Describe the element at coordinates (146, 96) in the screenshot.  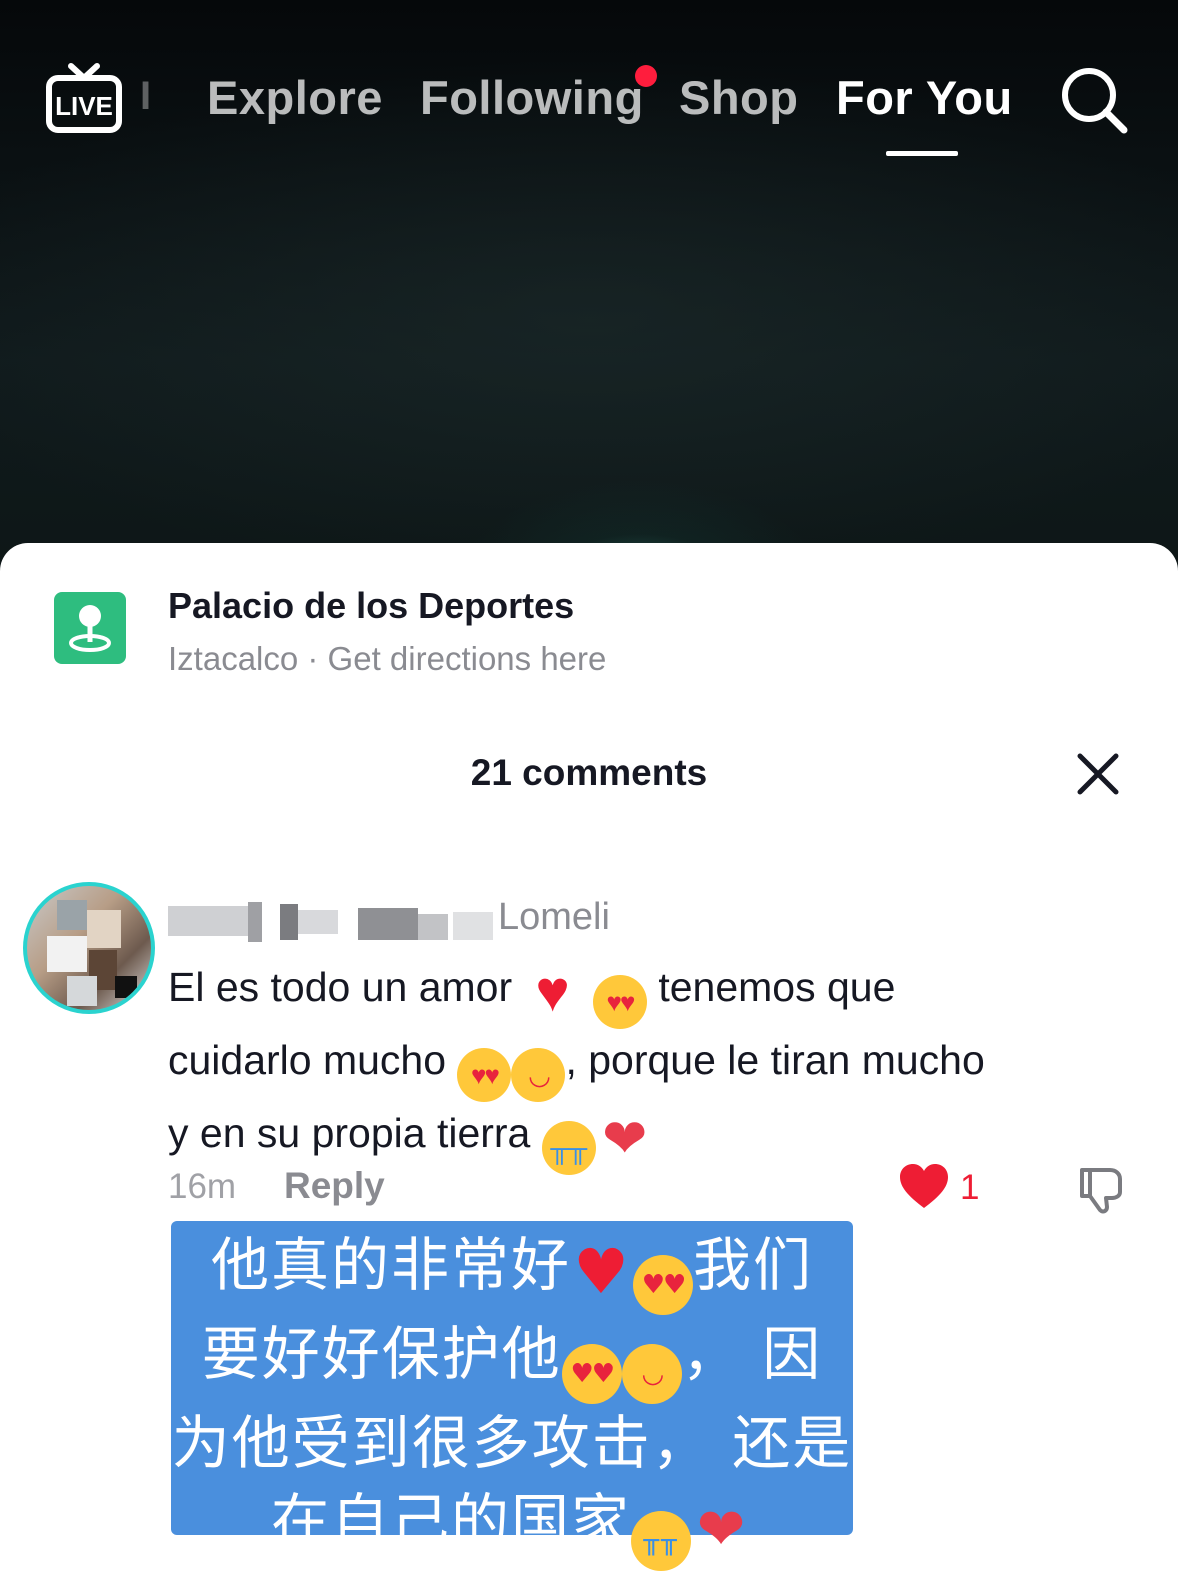
I see `partial-tab-glimpse: I` at that location.